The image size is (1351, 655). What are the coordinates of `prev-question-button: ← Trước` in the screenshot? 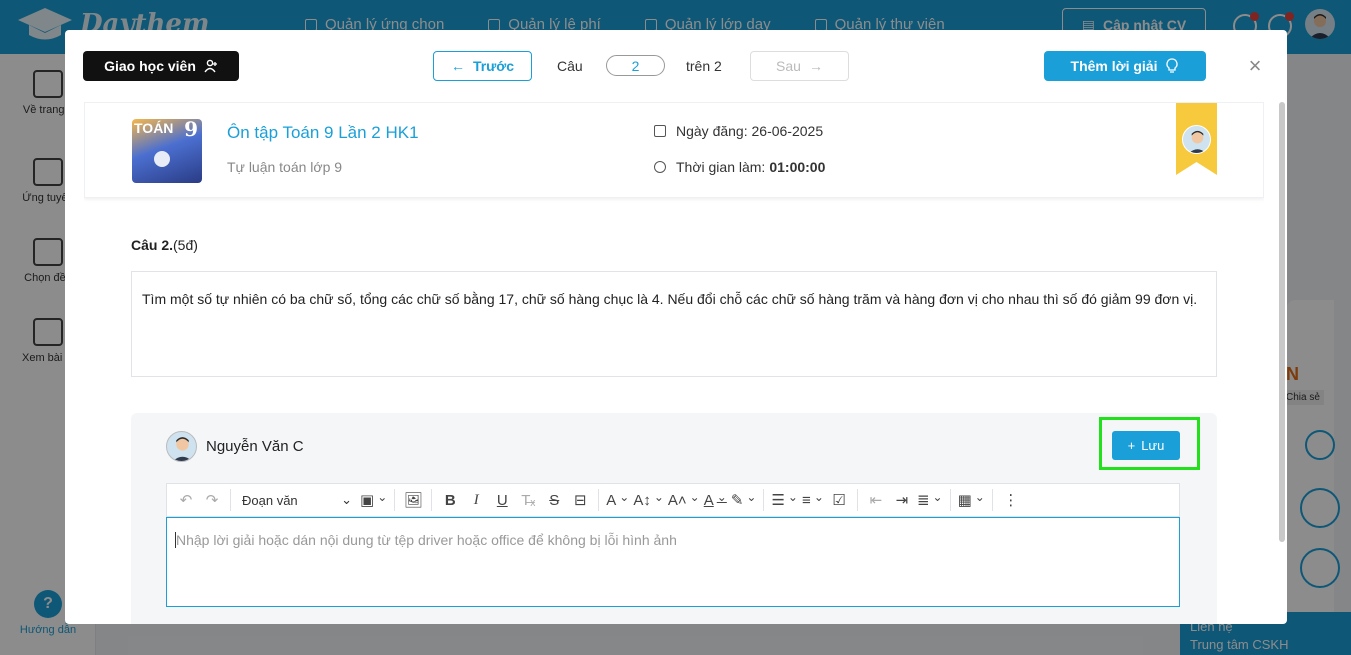 It's located at (482, 66).